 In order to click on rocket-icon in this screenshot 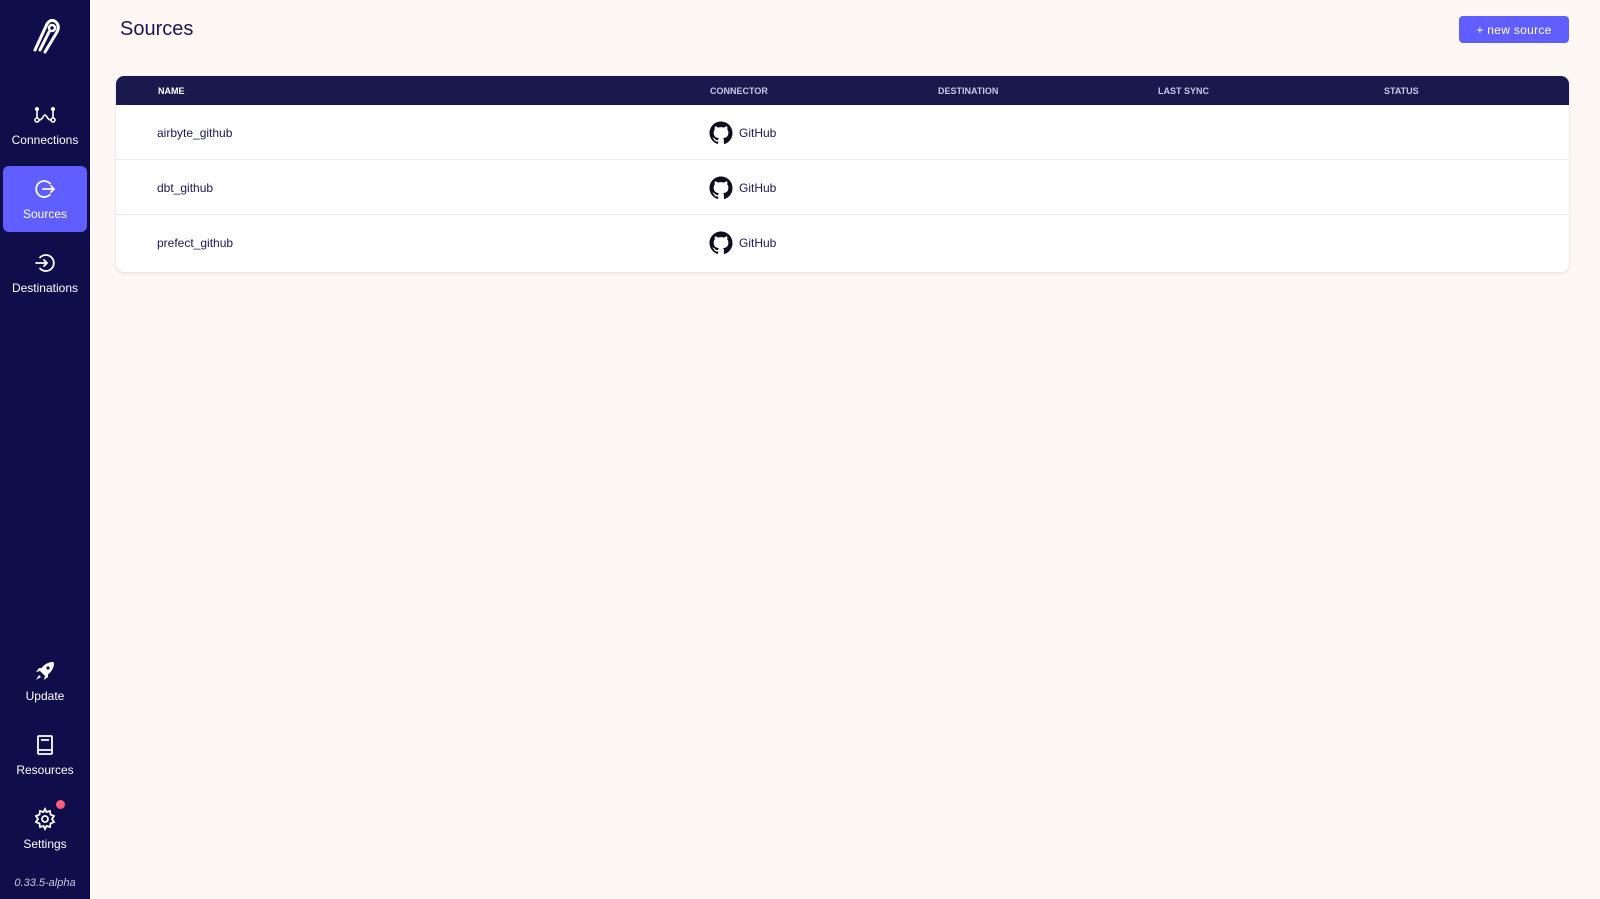, I will do `click(45, 671)`.